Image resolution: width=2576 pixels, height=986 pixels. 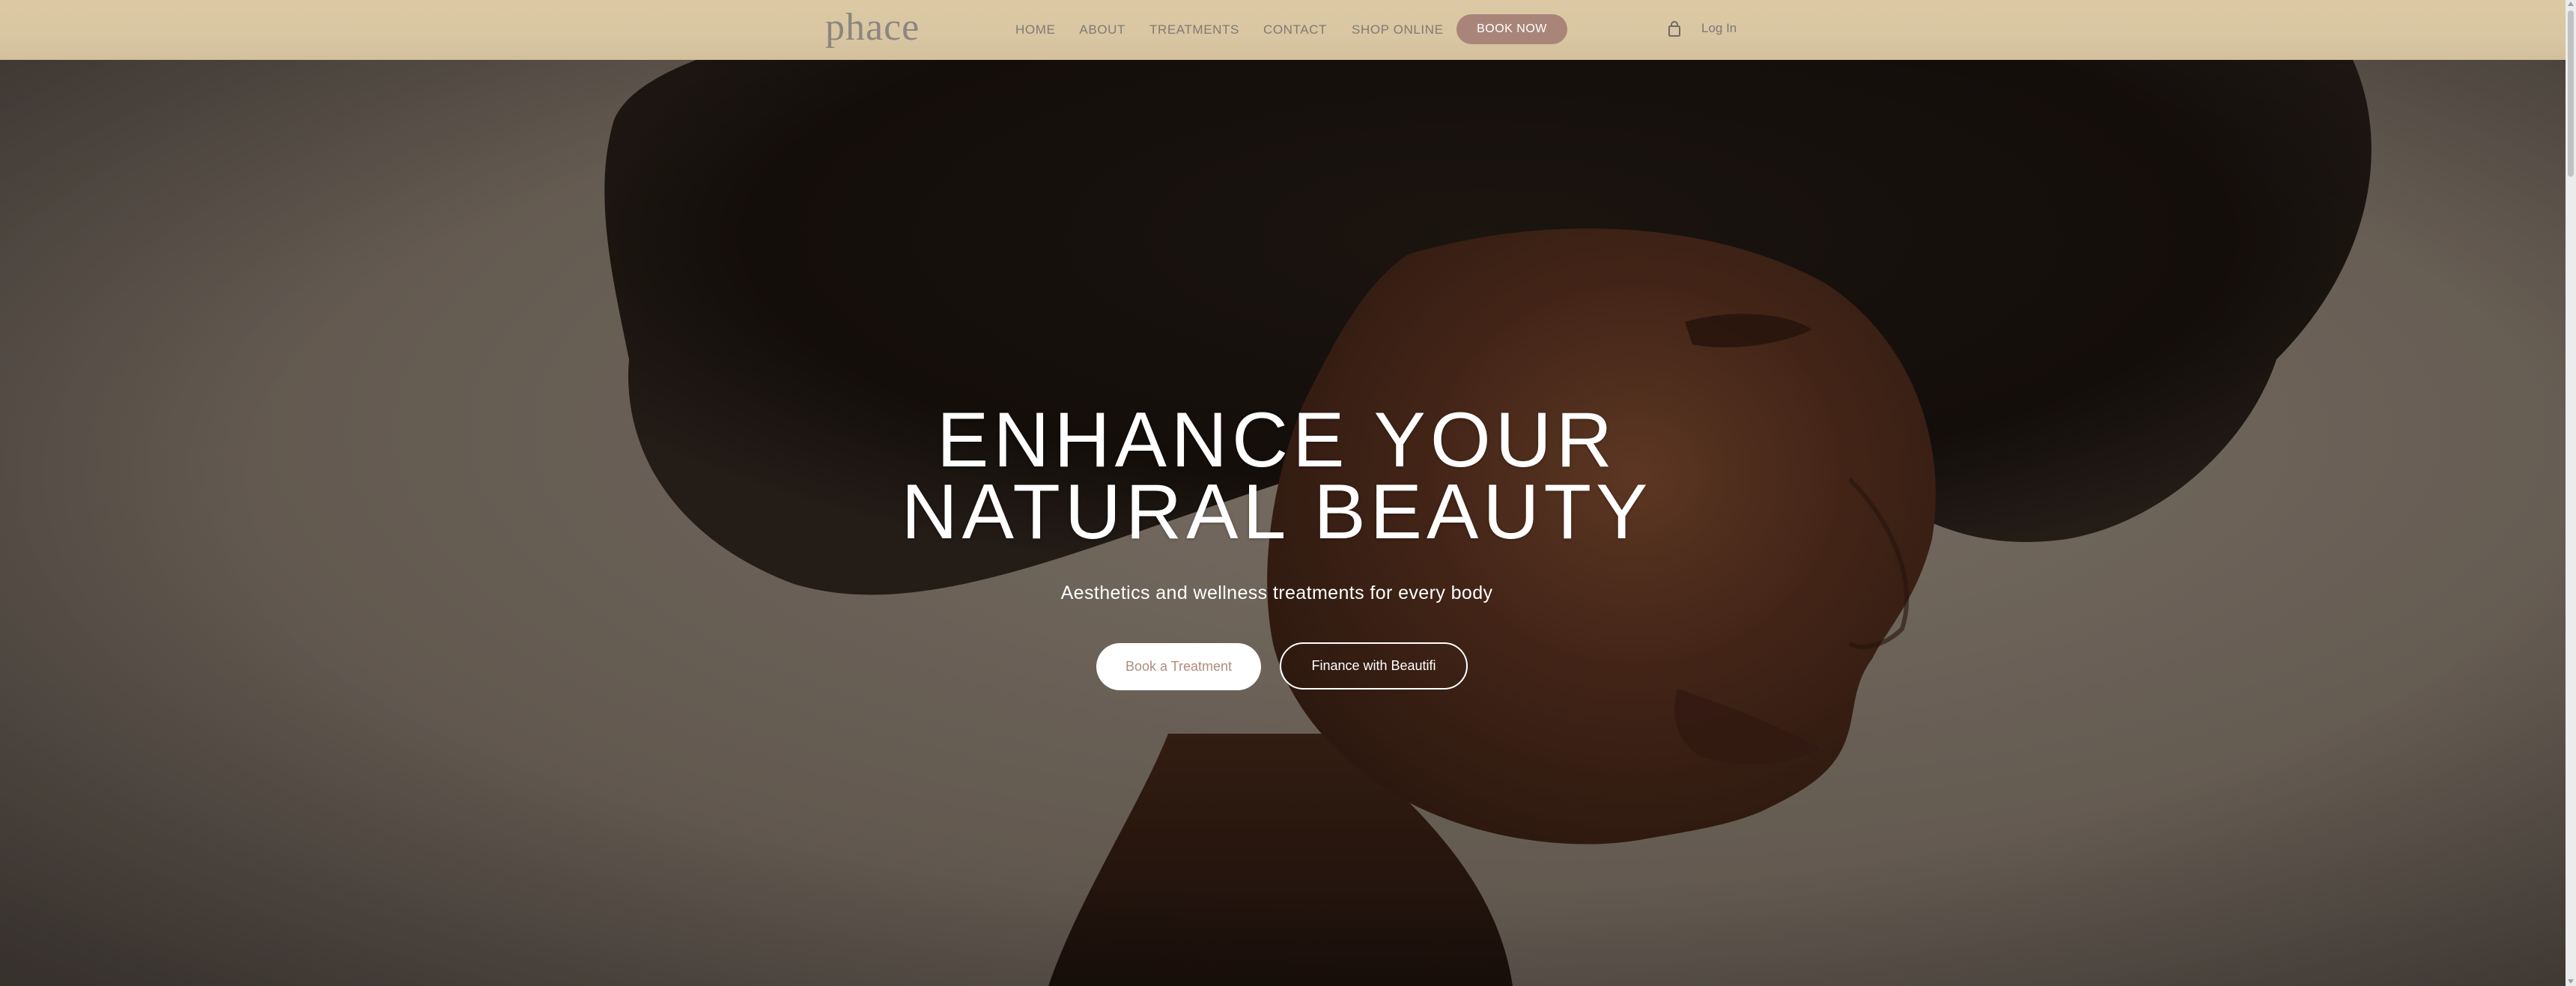 I want to click on login-link: Log In, so click(x=1719, y=28).